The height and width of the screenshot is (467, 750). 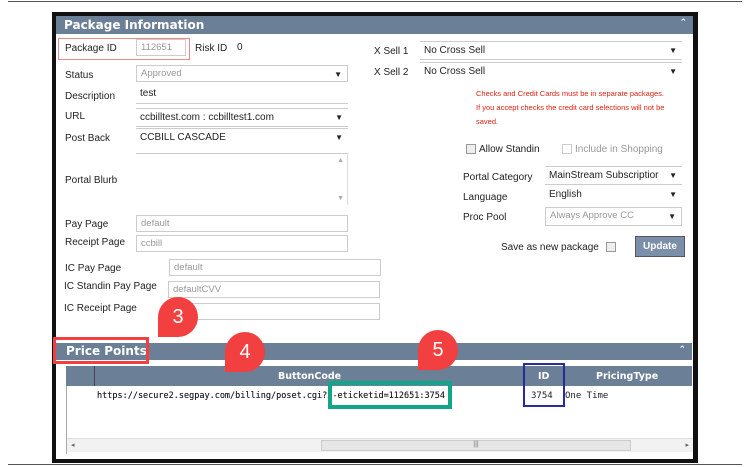 I want to click on risk-id-value: 0, so click(x=240, y=47).